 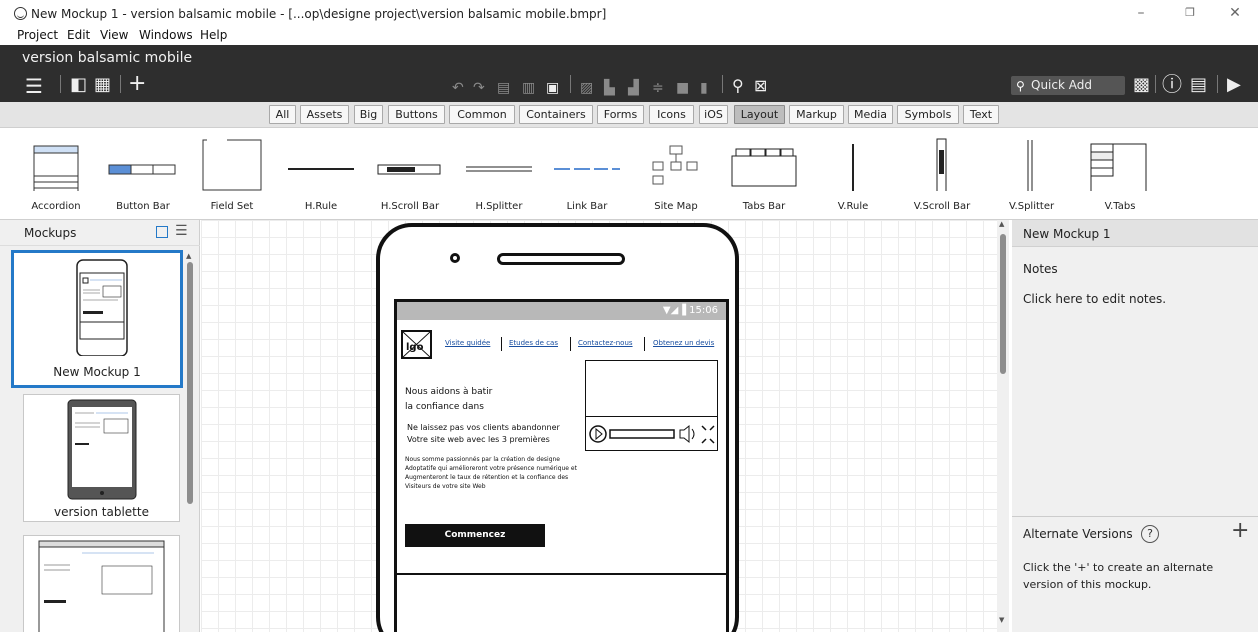 What do you see at coordinates (321, 169) in the screenshot?
I see `h-rule-thumbnail` at bounding box center [321, 169].